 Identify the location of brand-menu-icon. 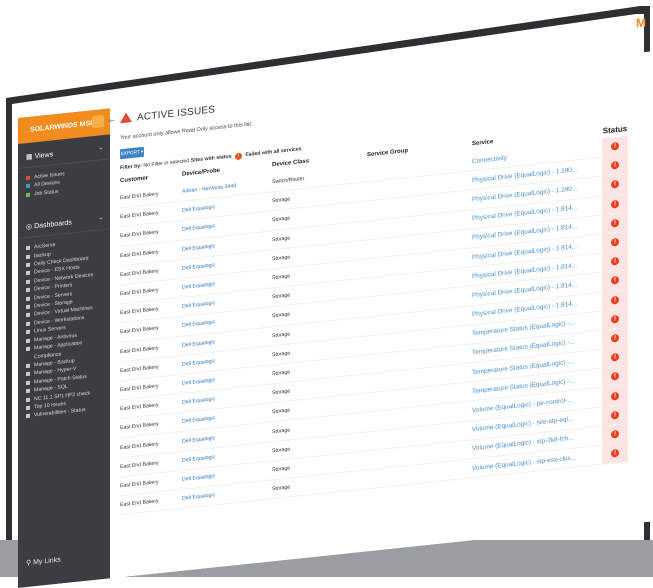
(98, 121).